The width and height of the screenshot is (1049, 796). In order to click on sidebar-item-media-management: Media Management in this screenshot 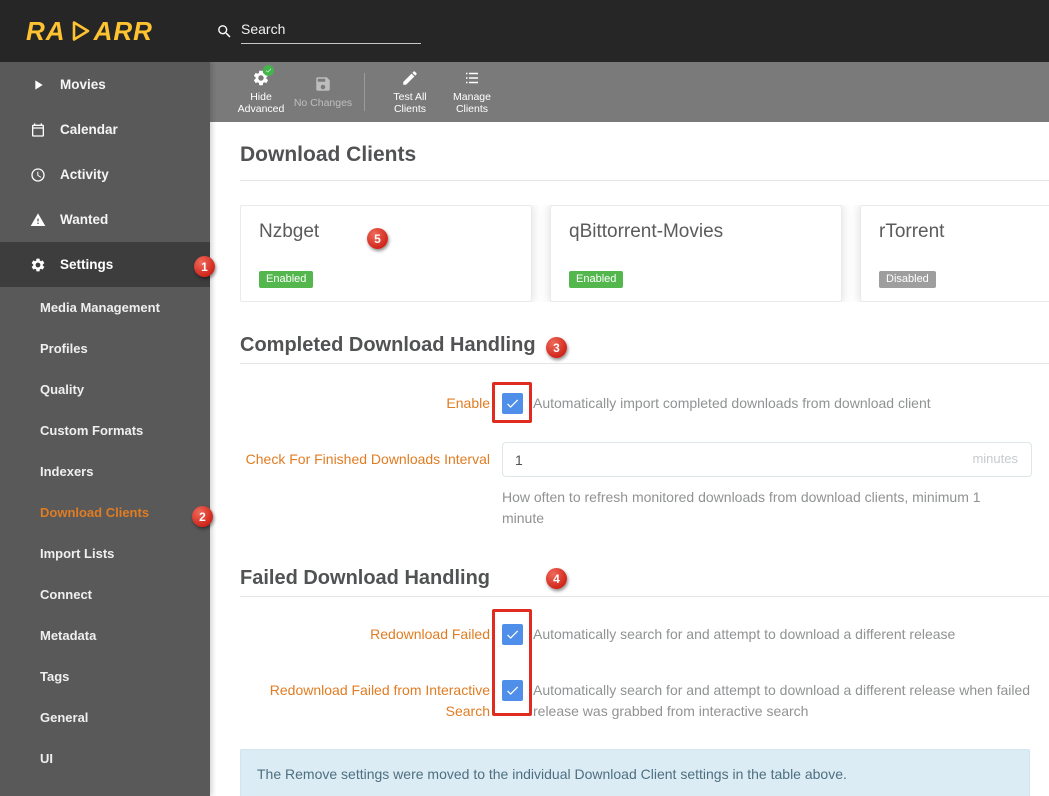, I will do `click(105, 307)`.